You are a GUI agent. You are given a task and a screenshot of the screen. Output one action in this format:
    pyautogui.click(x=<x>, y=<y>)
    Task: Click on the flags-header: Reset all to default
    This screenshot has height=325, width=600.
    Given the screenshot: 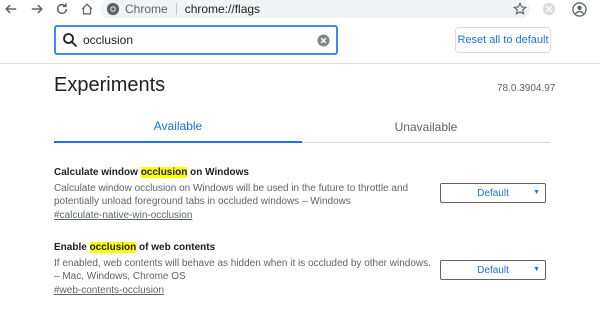 What is the action you would take?
    pyautogui.click(x=300, y=41)
    